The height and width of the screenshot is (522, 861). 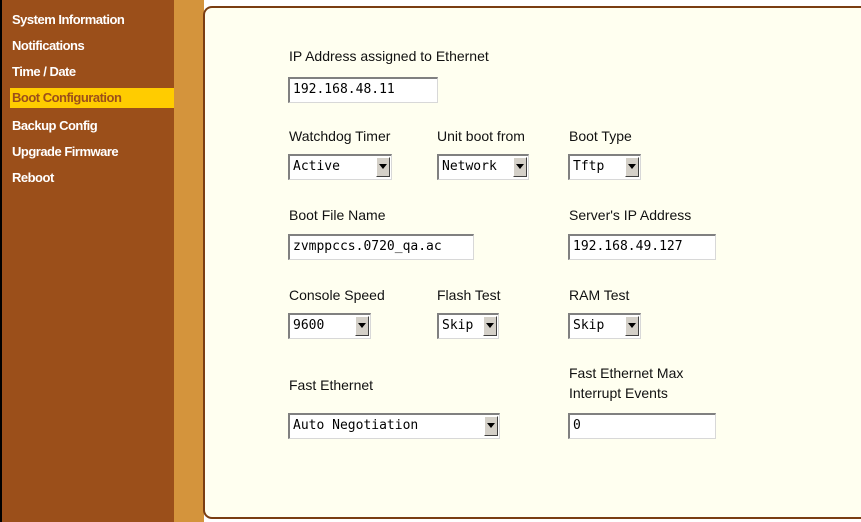 I want to click on sidebar-item-backup-config: Backup Config, so click(x=93, y=126).